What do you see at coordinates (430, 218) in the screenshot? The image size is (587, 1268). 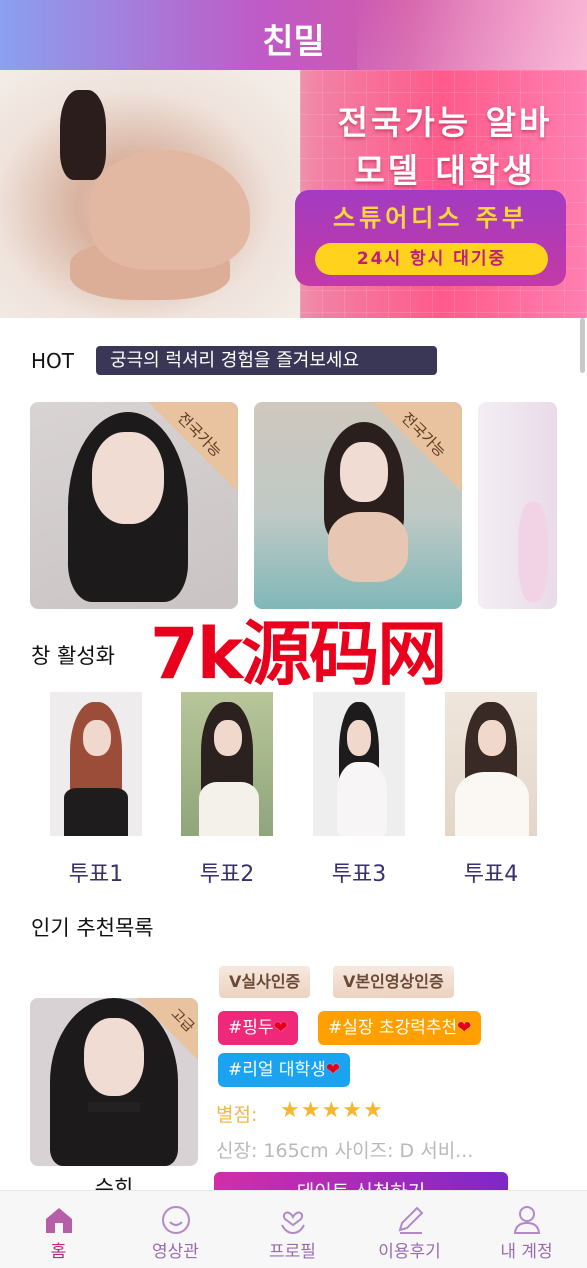 I see `banner-headline-3: 스튜어디스 주부` at bounding box center [430, 218].